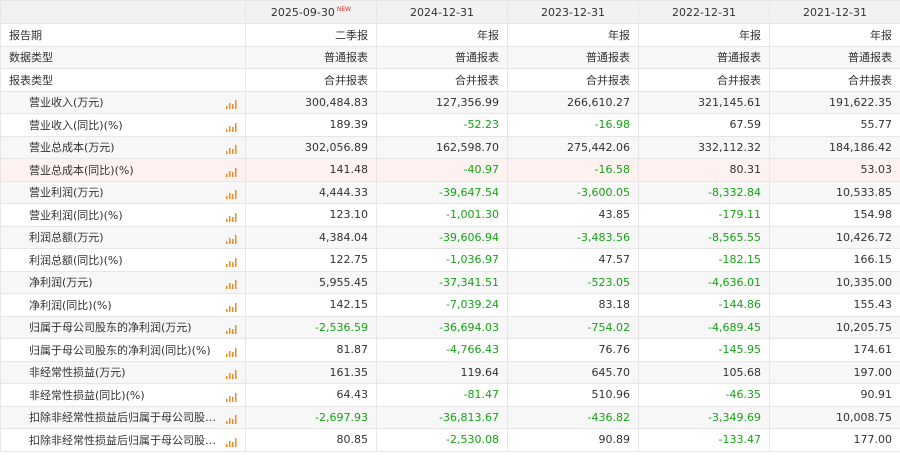 The image size is (900, 455). I want to click on table-cell: 10,533.85, so click(834, 192).